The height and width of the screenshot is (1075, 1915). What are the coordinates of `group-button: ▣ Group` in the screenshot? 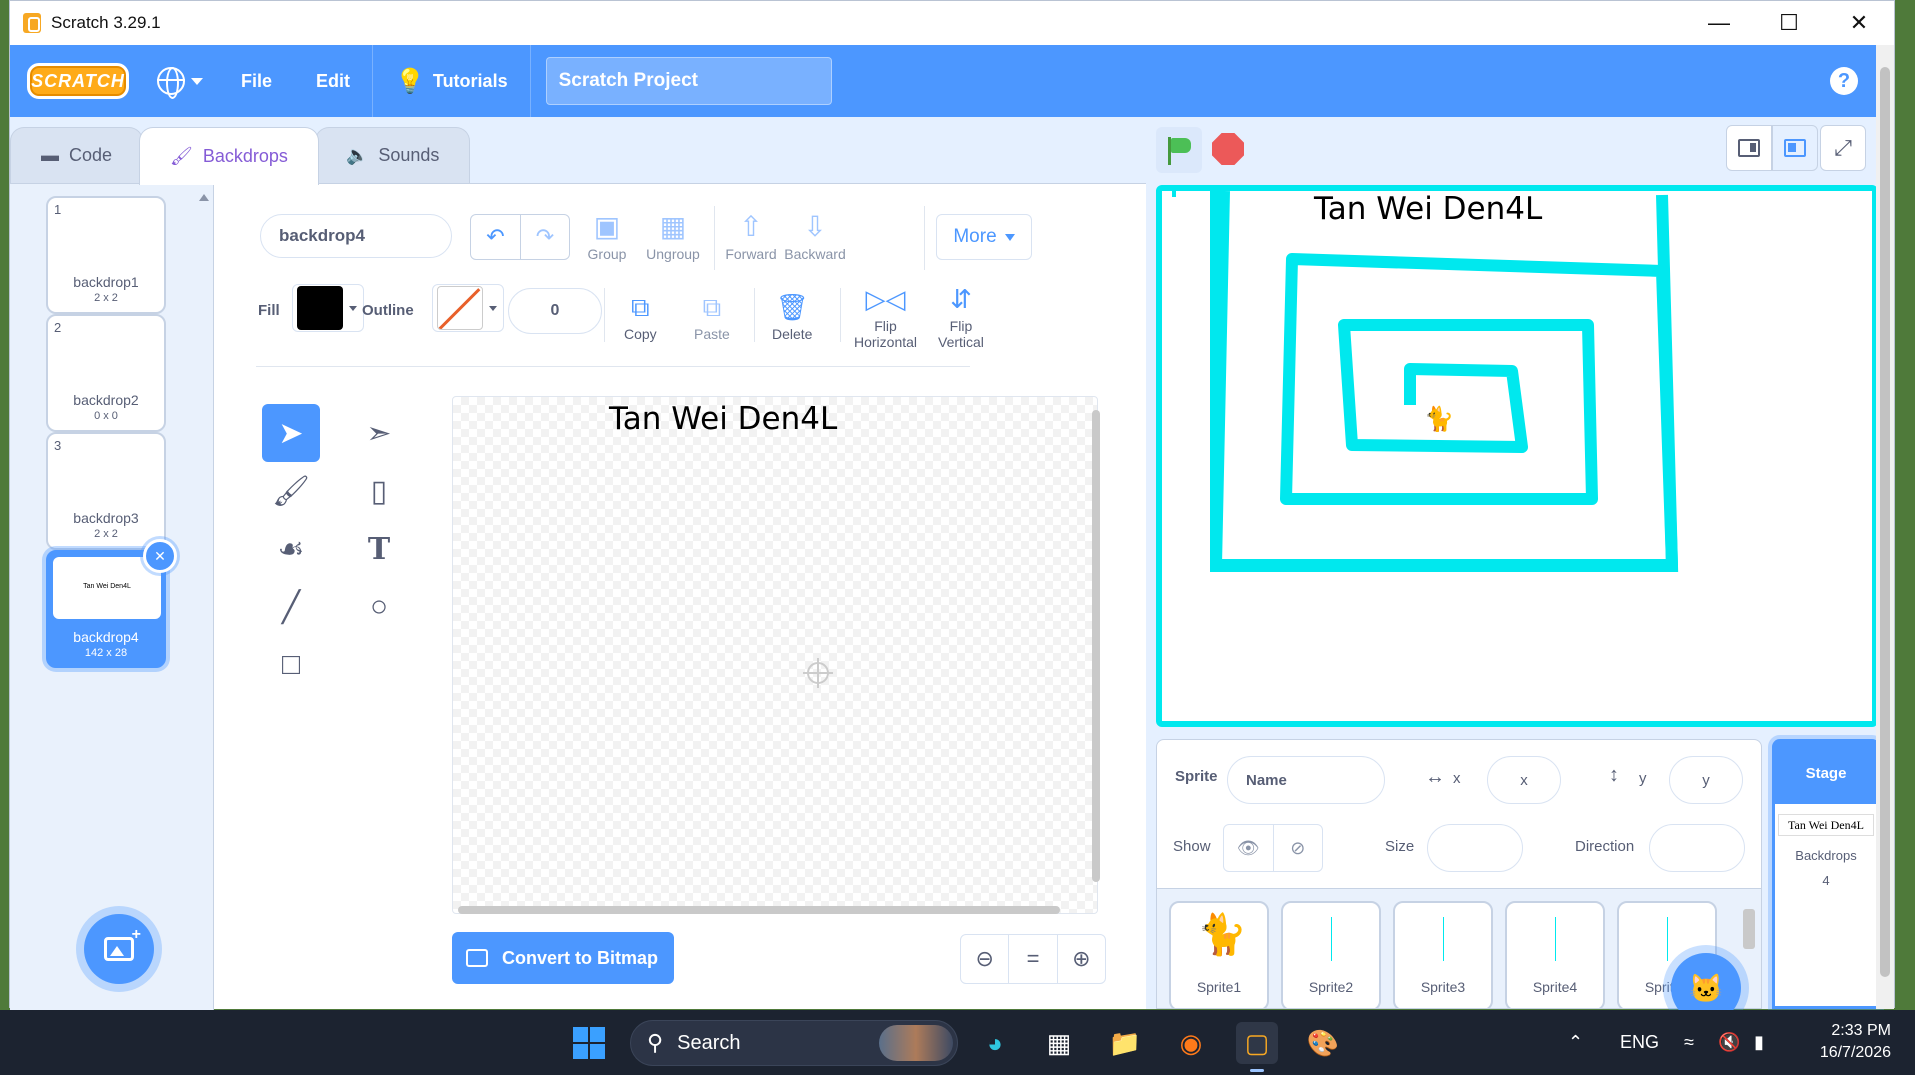 It's located at (607, 236).